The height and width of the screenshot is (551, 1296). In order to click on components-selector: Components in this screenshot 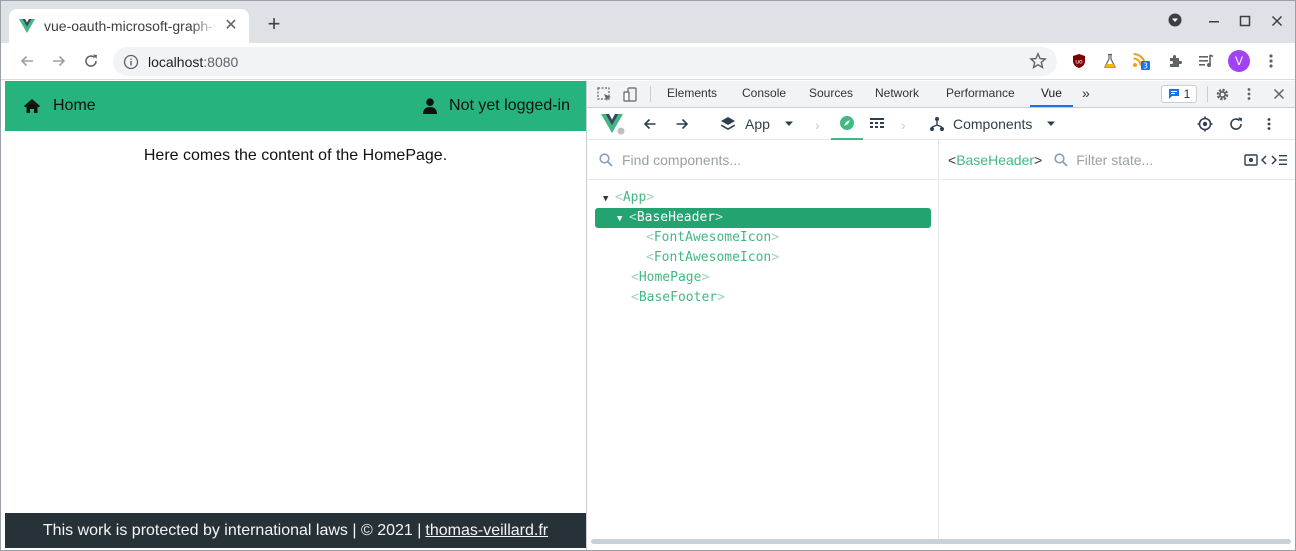, I will do `click(992, 124)`.